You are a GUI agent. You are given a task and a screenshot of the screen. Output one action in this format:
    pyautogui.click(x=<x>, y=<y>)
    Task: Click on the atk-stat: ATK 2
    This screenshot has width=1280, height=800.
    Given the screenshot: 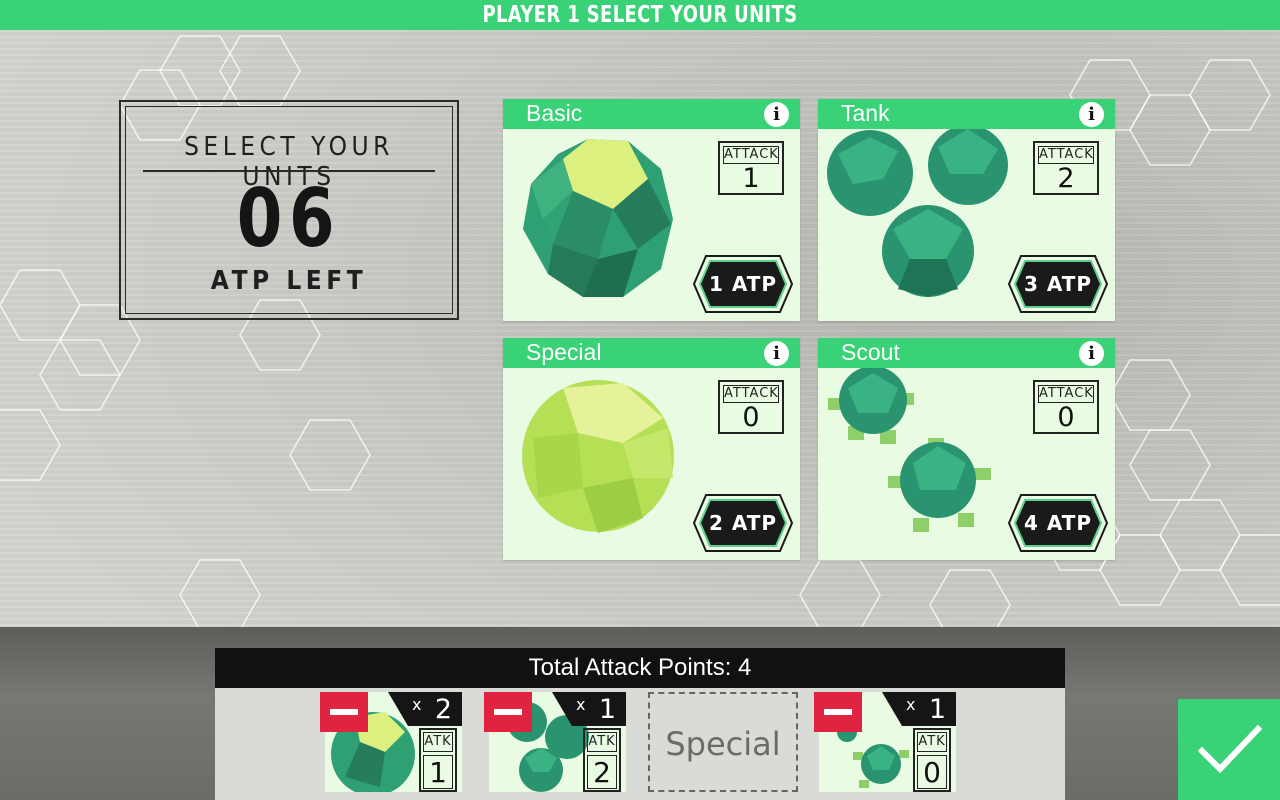 What is the action you would take?
    pyautogui.click(x=602, y=760)
    